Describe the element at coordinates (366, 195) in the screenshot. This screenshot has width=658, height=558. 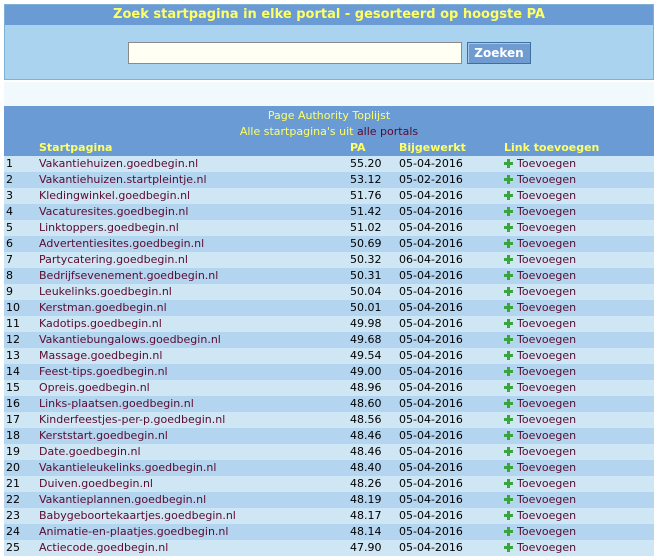
I see `row-pa: 51.76` at that location.